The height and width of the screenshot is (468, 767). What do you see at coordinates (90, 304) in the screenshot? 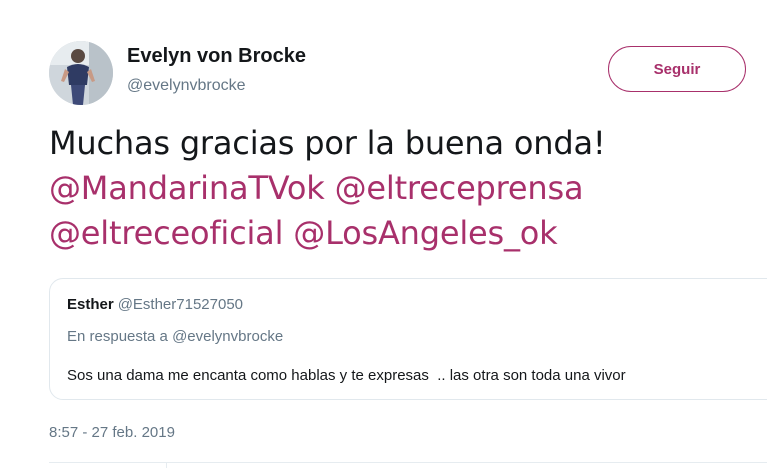
I see `quoted-tweet-author-name: Esther` at bounding box center [90, 304].